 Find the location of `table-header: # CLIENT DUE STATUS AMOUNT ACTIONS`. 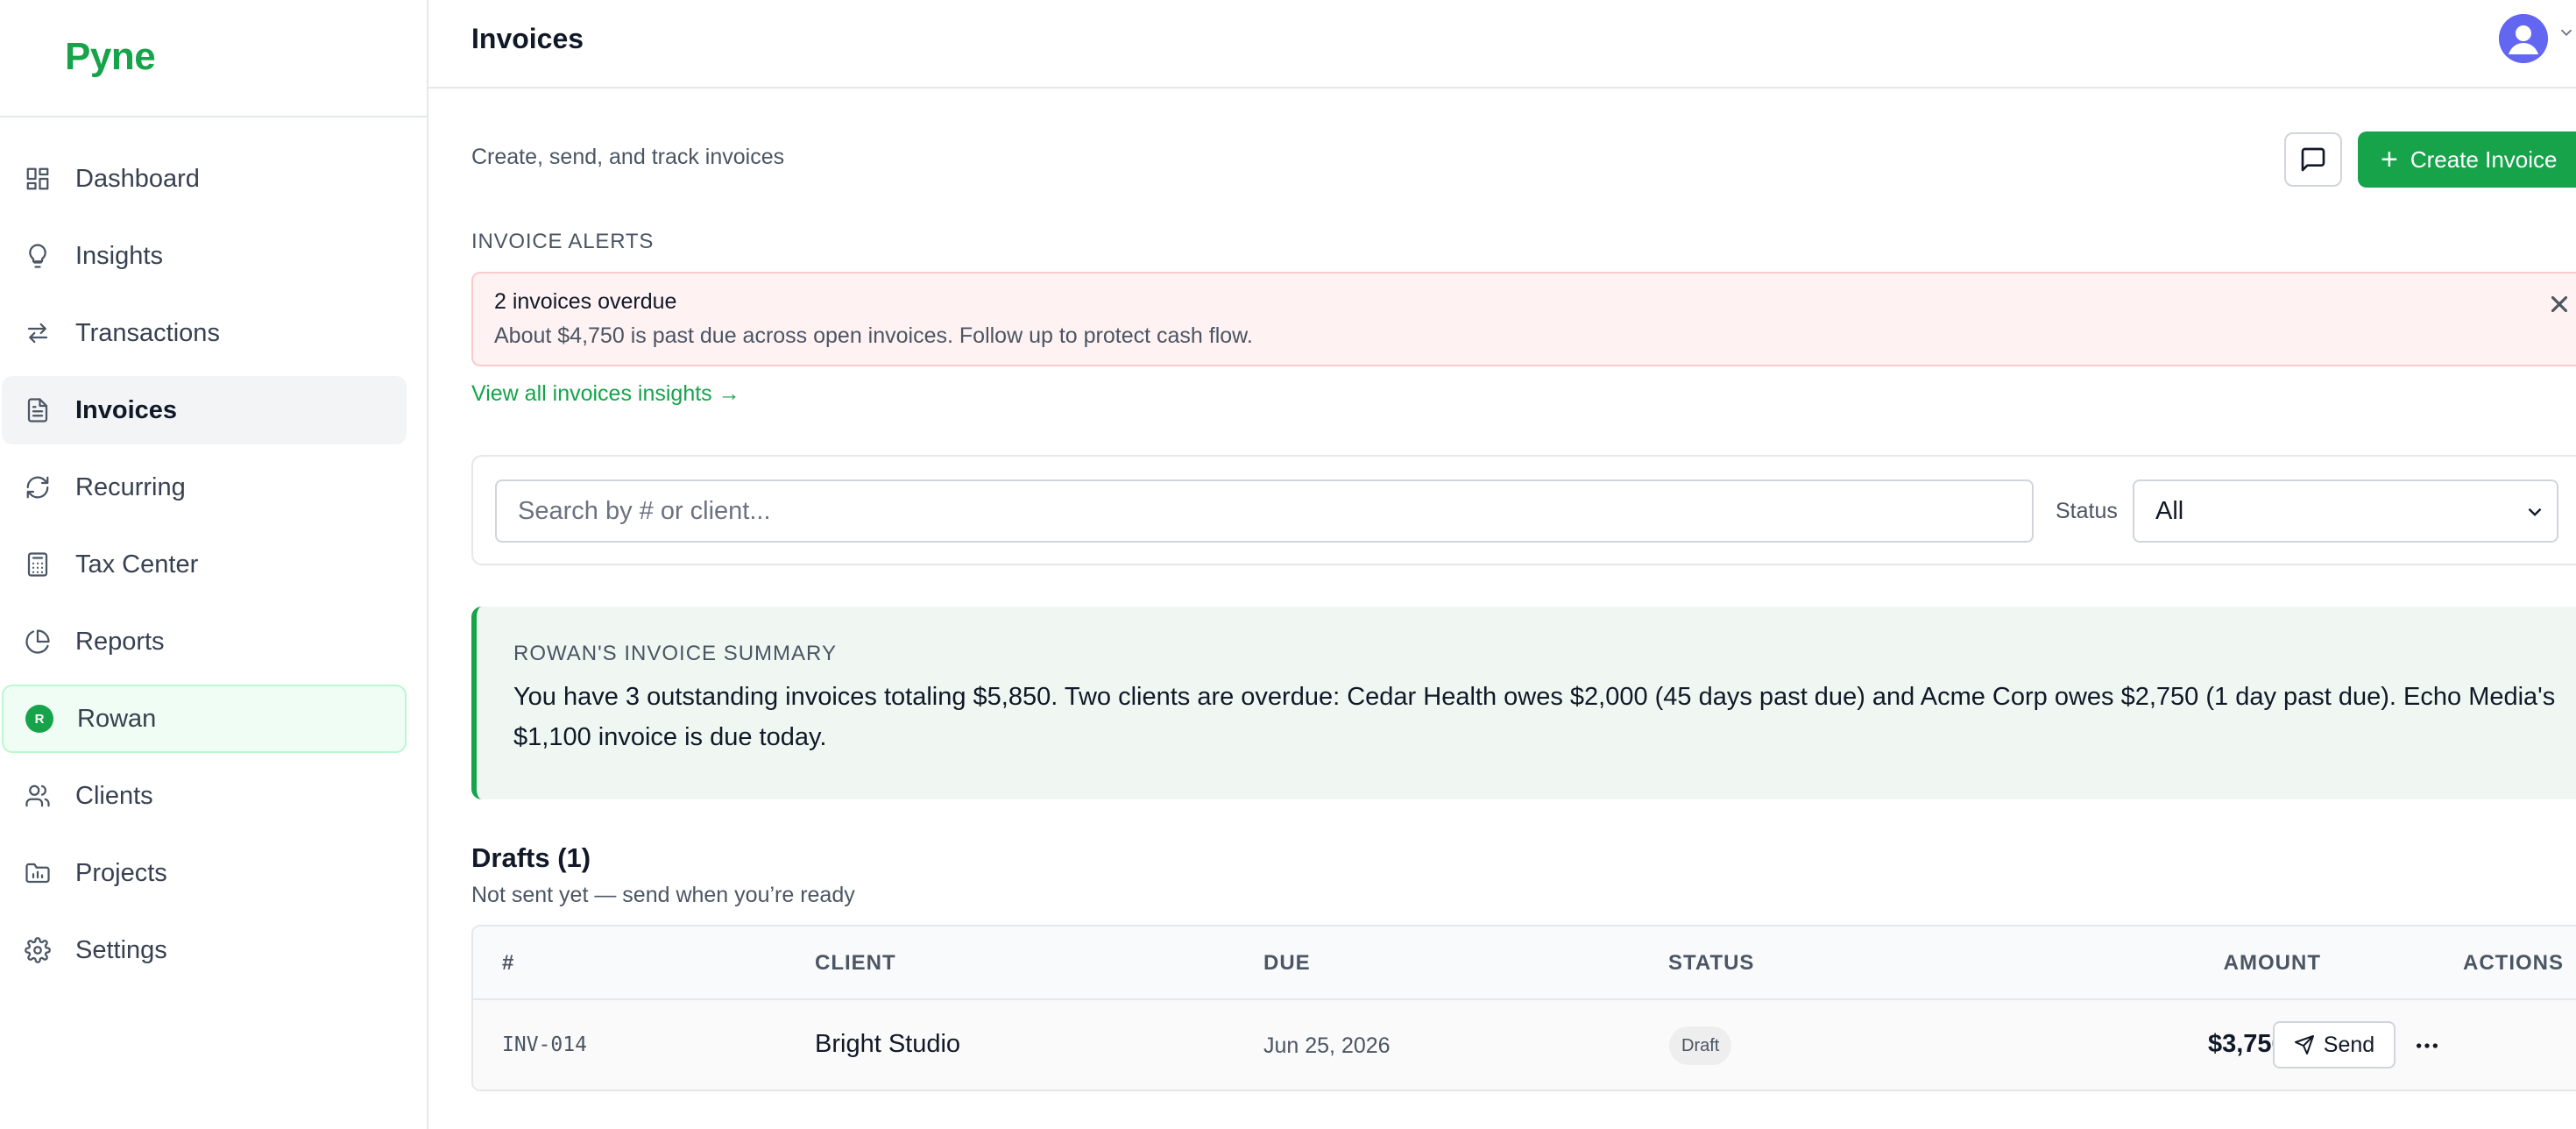

table-header: # CLIENT DUE STATUS AMOUNT ACTIONS is located at coordinates (1524, 964).